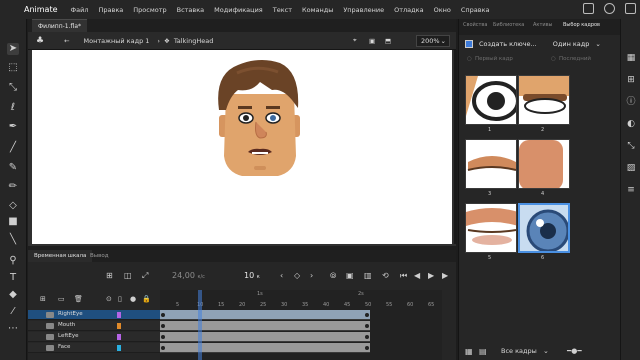 This screenshot has width=640, height=360. I want to click on new-layer-icon: ⊞, so click(43, 299).